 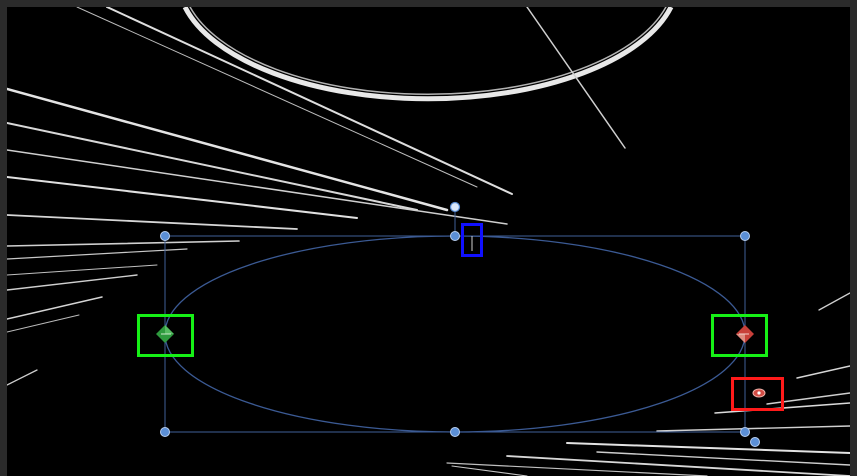 I want to click on handle-corner-top-left, so click(x=165, y=236).